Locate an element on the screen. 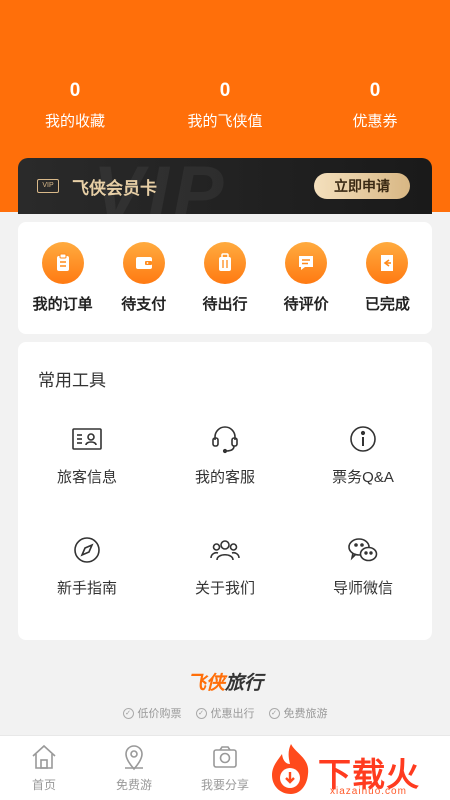  order-label: 待出行 is located at coordinates (225, 304).